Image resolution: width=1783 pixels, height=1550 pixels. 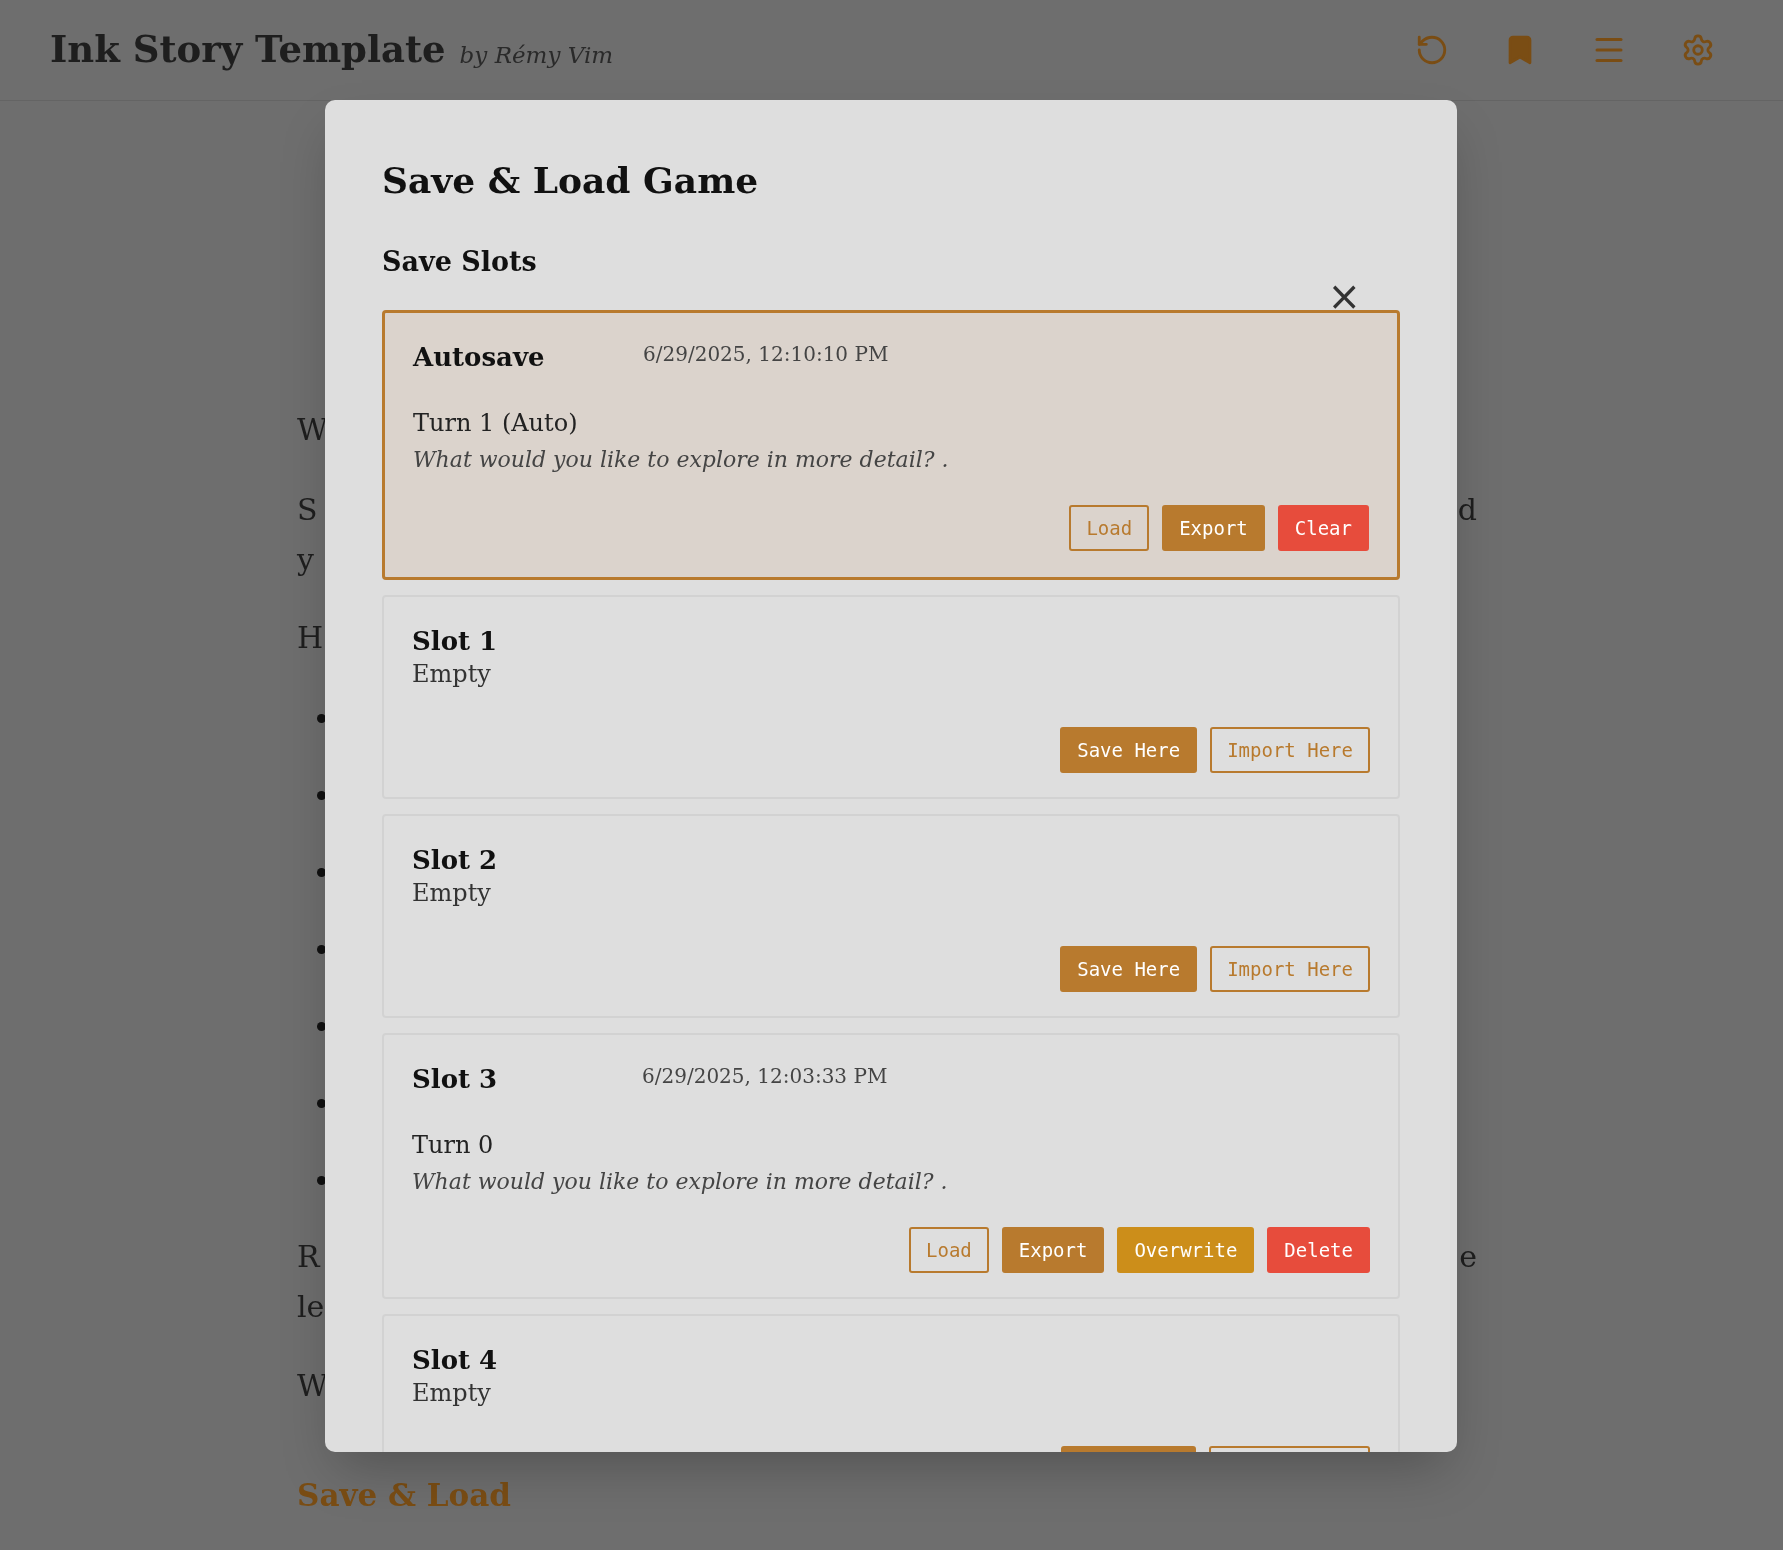 I want to click on restart-icon, so click(x=1432, y=50).